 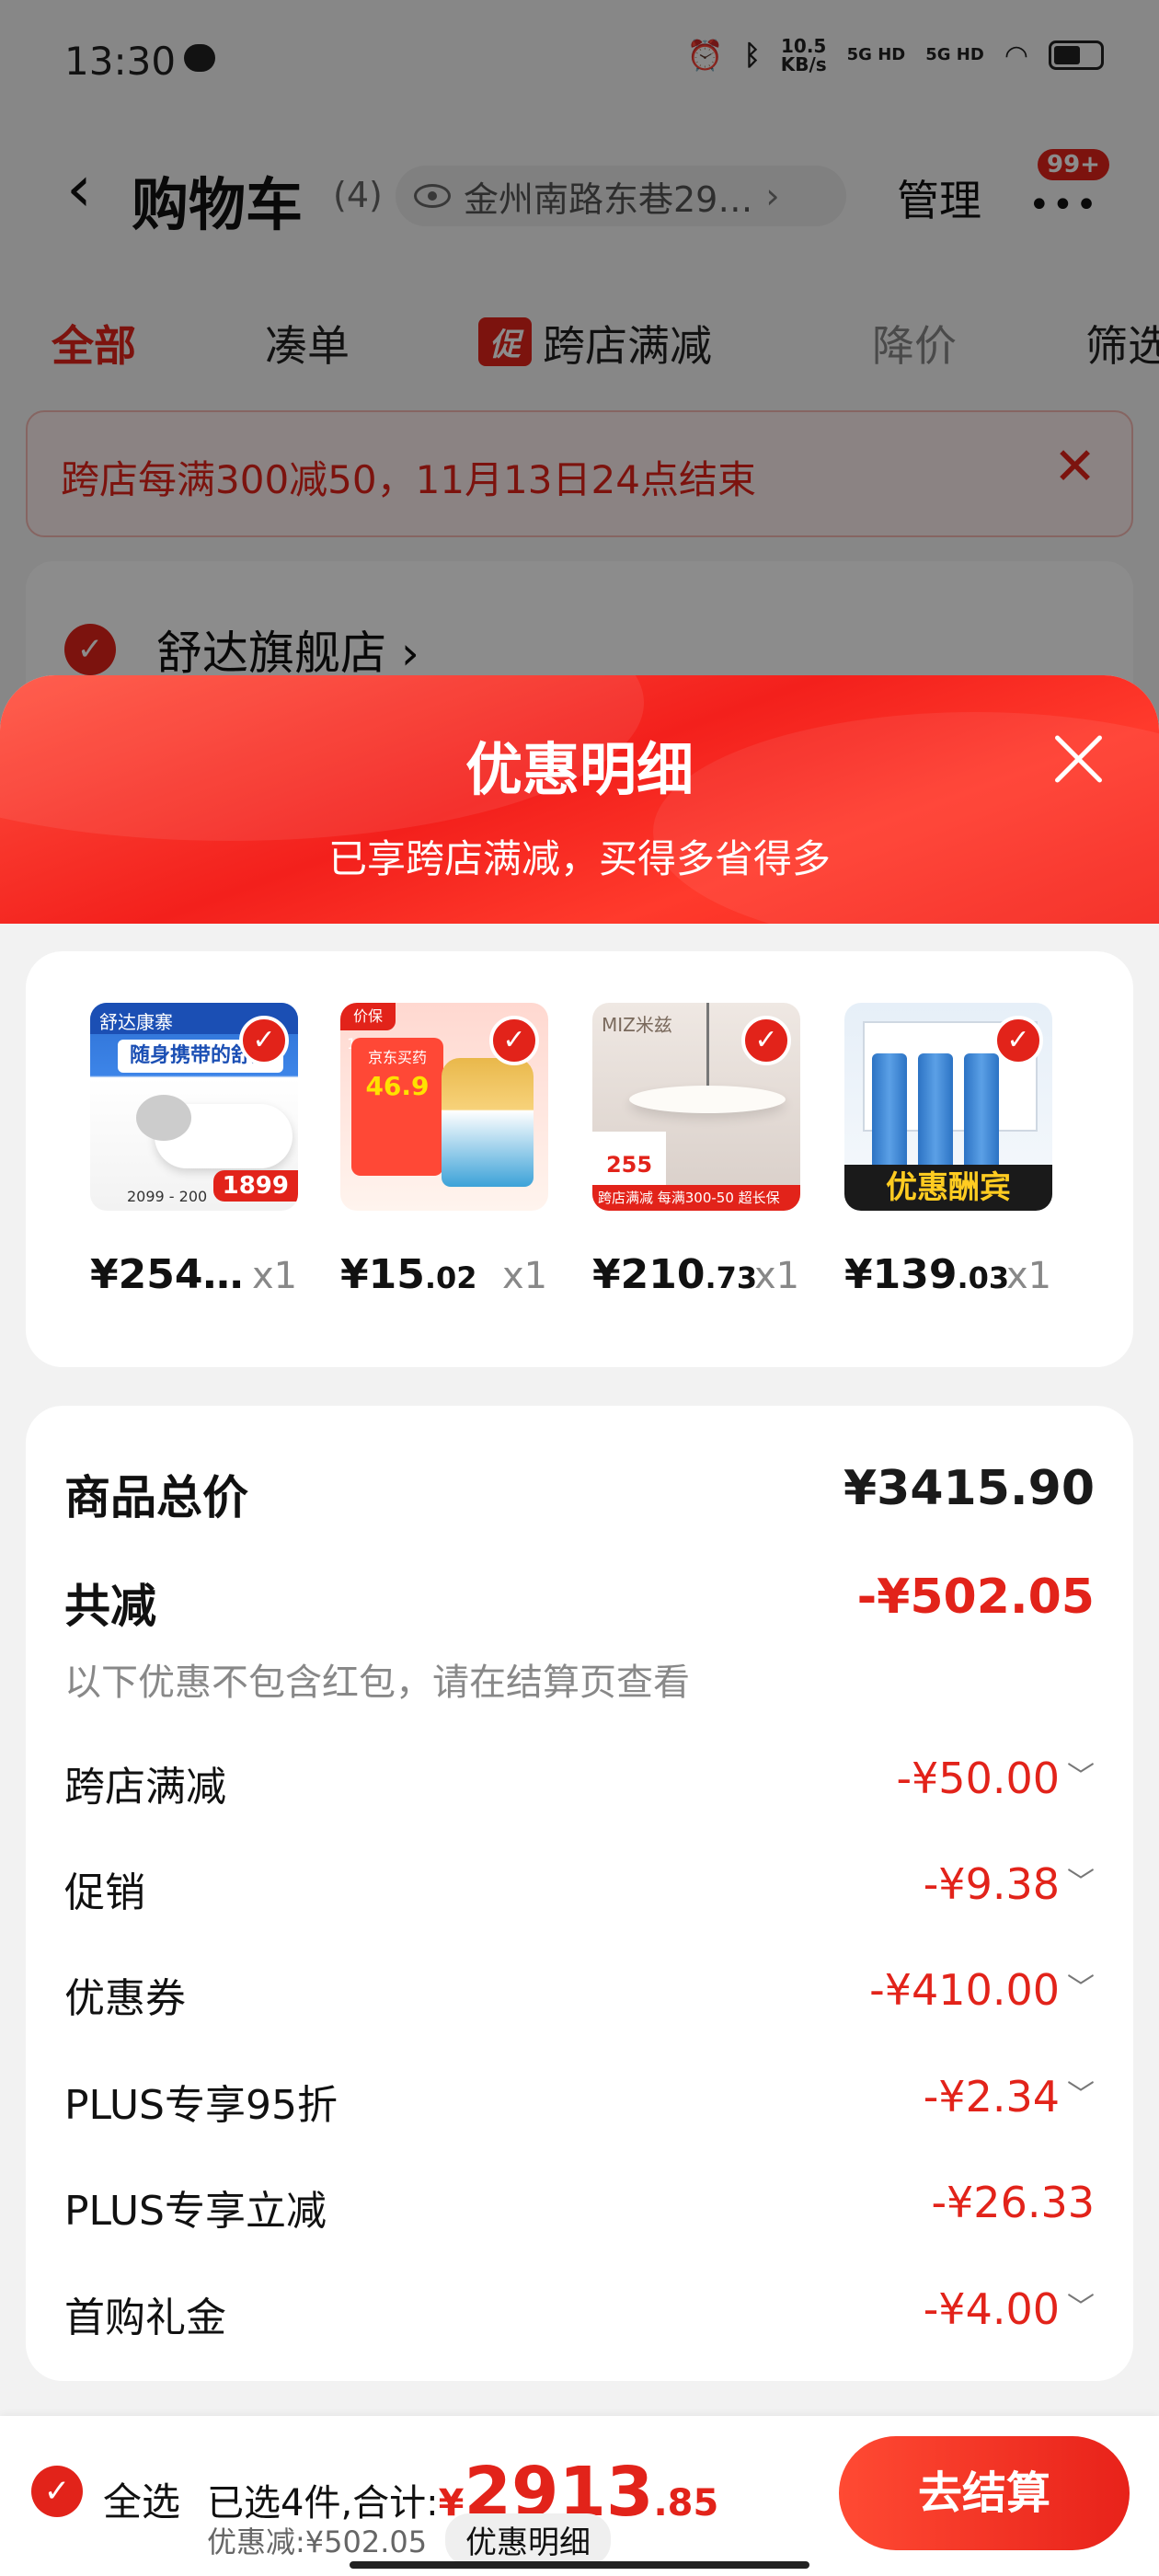 What do you see at coordinates (156, 1497) in the screenshot?
I see `goods-total-label: 商品总价` at bounding box center [156, 1497].